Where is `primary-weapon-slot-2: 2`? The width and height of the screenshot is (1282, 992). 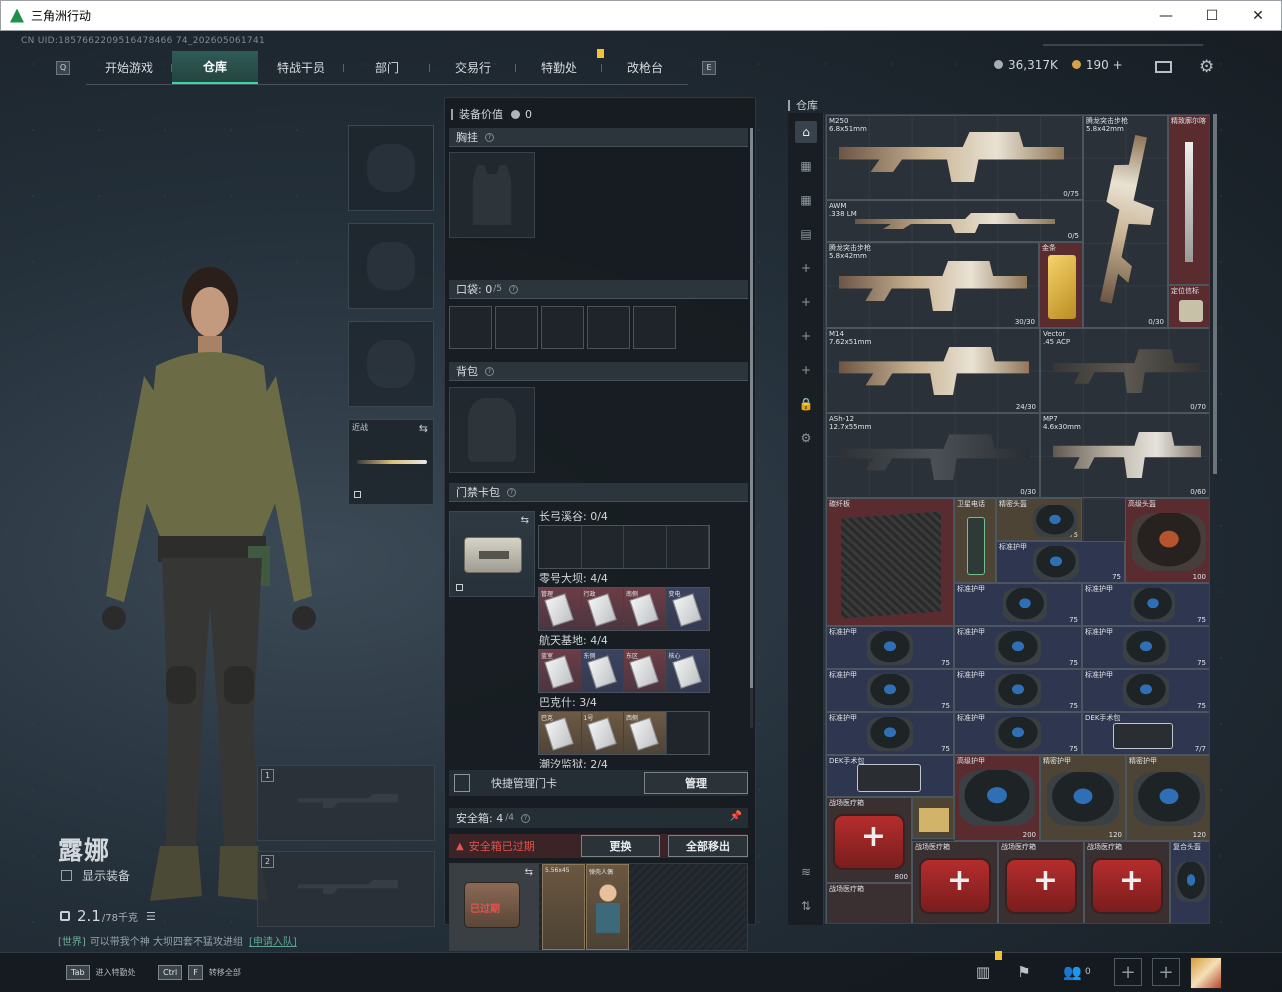 primary-weapon-slot-2: 2 is located at coordinates (346, 889).